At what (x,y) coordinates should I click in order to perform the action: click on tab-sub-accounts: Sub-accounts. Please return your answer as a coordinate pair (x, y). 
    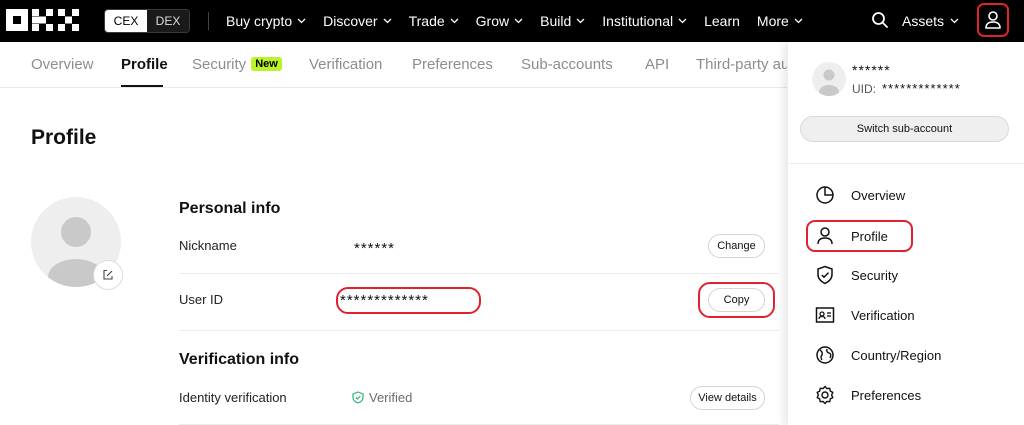
    Looking at the image, I should click on (567, 64).